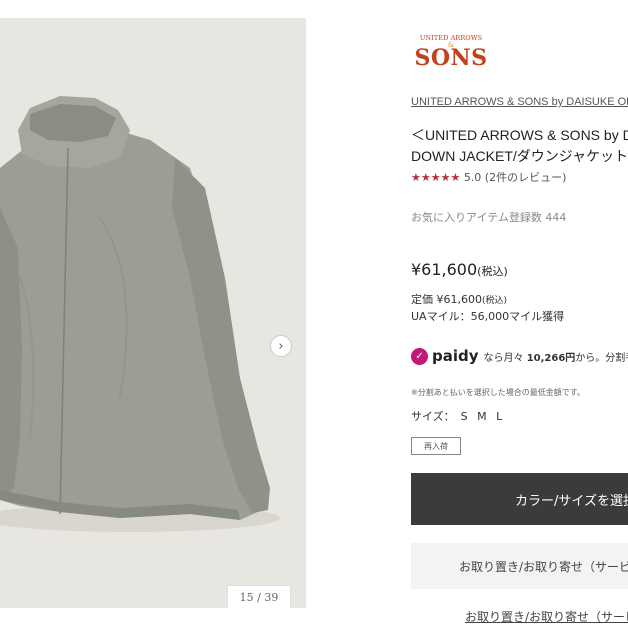 This screenshot has width=628, height=628. Describe the element at coordinates (455, 356) in the screenshot. I see `paidy-wordmark: paidy` at that location.